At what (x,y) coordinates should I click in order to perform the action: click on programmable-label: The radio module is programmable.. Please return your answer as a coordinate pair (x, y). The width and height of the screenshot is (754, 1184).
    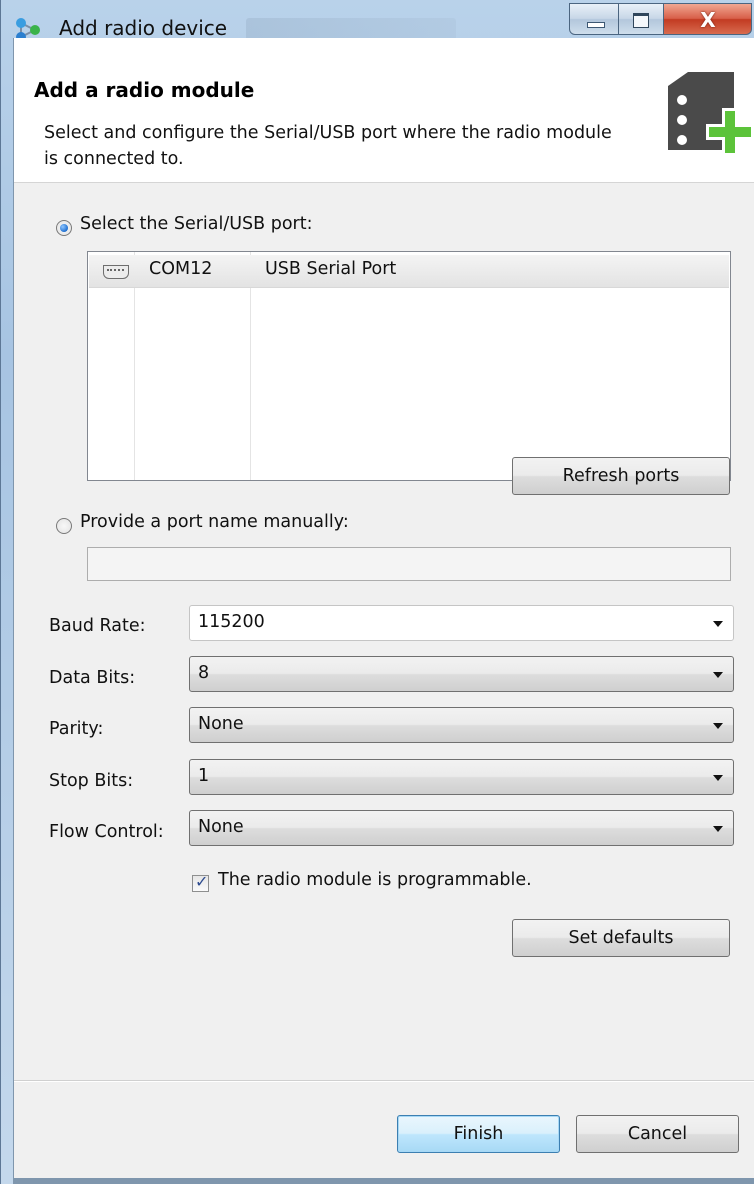
    Looking at the image, I should click on (375, 880).